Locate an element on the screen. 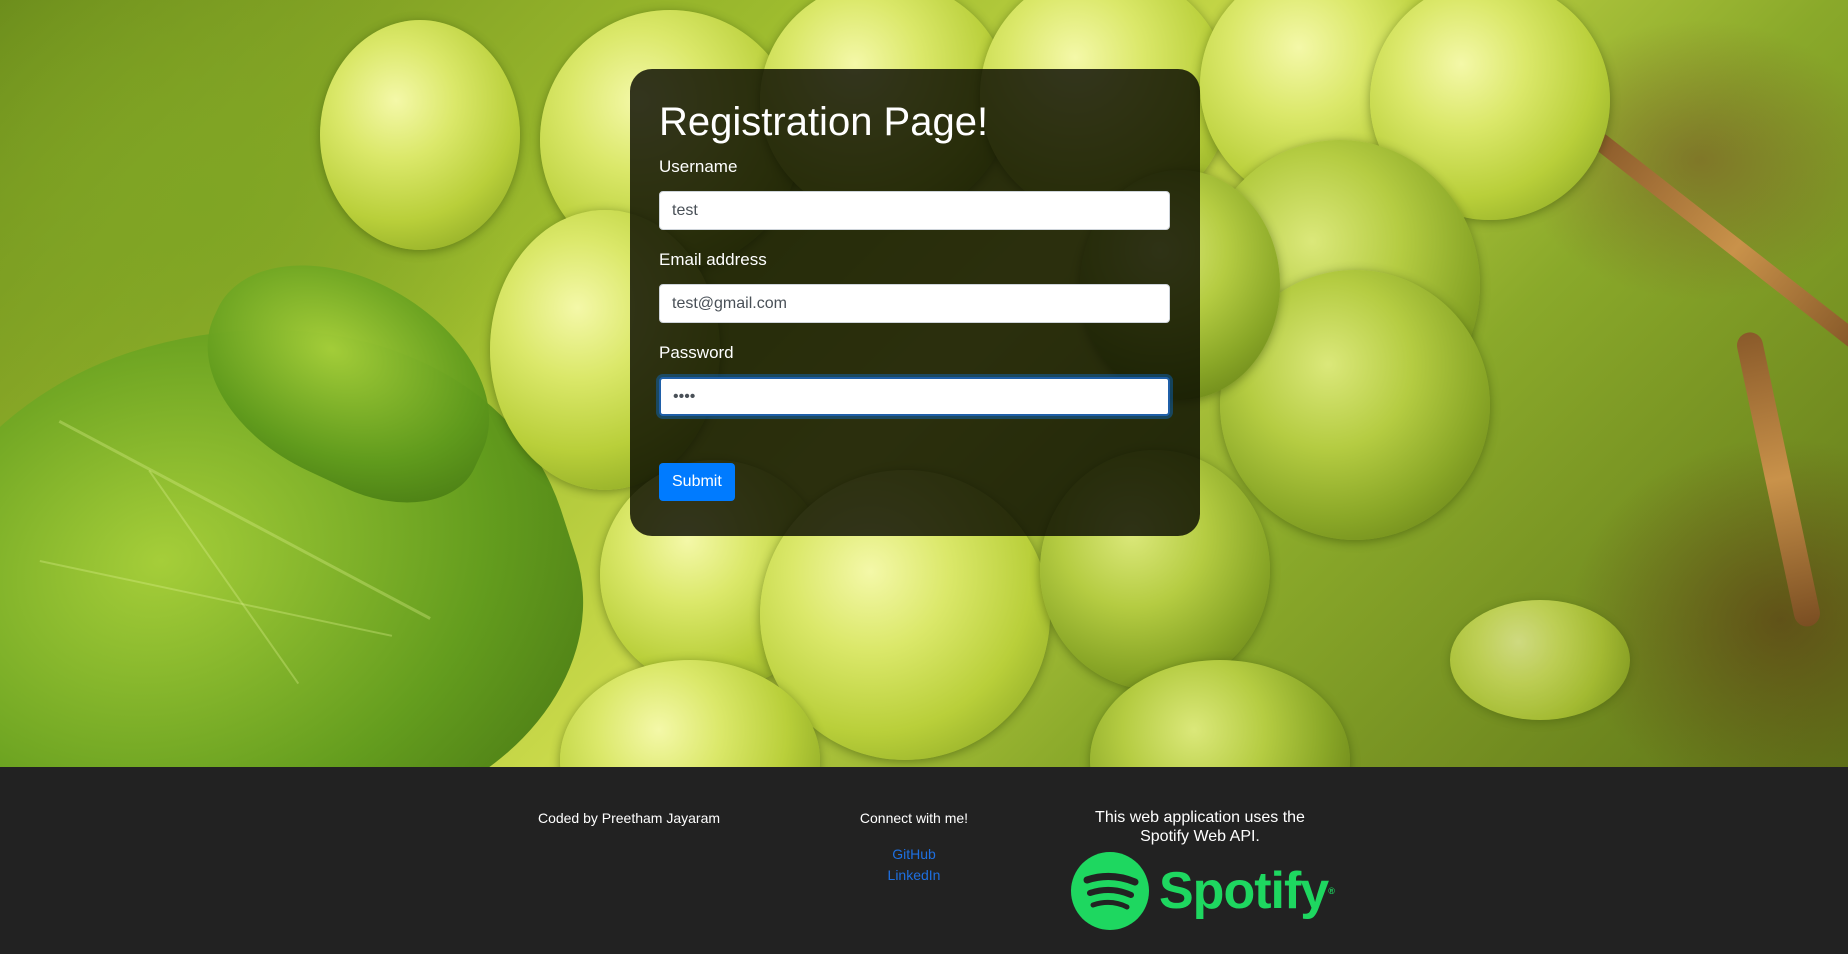 The width and height of the screenshot is (1848, 954). social-links: GitHub LinkedIn is located at coordinates (914, 865).